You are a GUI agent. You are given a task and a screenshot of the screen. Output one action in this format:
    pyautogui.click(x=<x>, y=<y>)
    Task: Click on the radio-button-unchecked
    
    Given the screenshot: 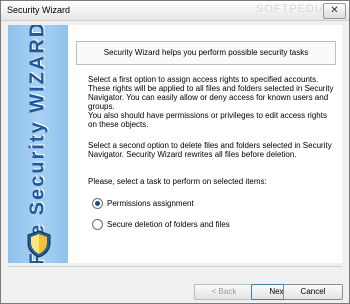 What is the action you would take?
    pyautogui.click(x=97, y=224)
    